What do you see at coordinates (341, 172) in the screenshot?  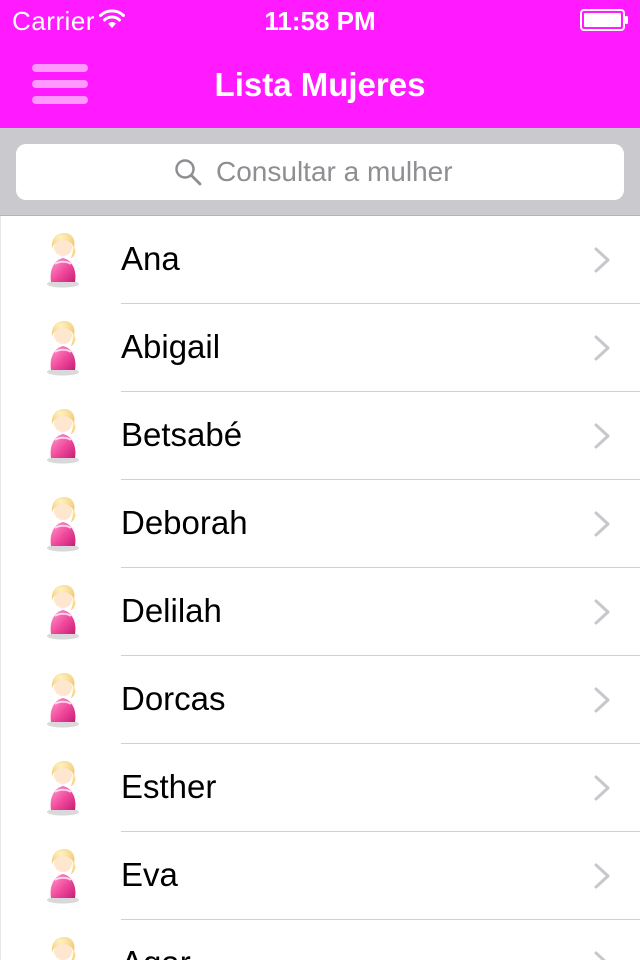 I see `search-input` at bounding box center [341, 172].